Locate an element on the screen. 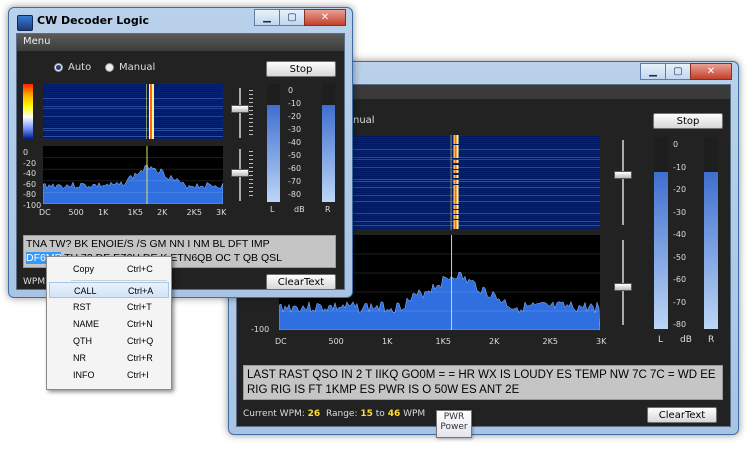 The image size is (750, 450). title-bar: CW Decoder Logic ▁ ▢ ✕ is located at coordinates (180, 22).